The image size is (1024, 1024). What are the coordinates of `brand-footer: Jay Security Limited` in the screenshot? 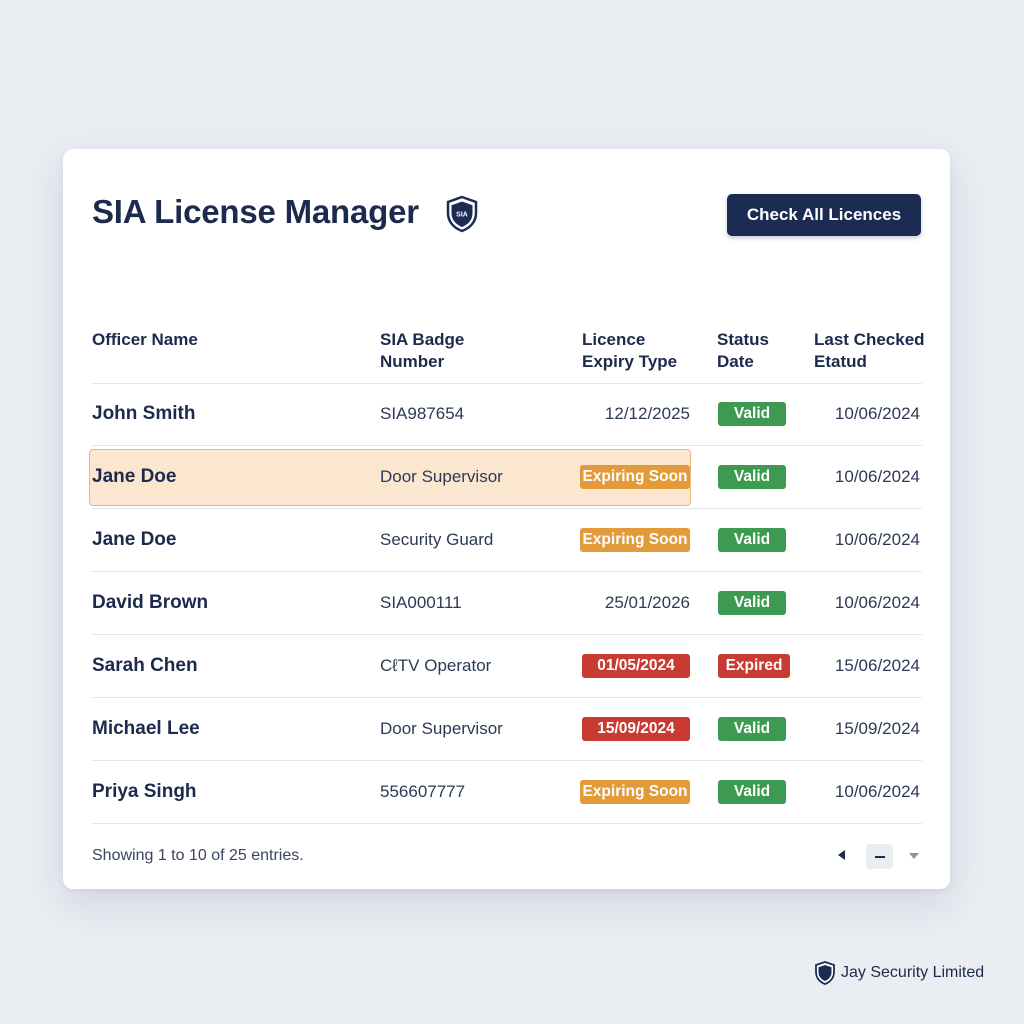 It's located at (899, 973).